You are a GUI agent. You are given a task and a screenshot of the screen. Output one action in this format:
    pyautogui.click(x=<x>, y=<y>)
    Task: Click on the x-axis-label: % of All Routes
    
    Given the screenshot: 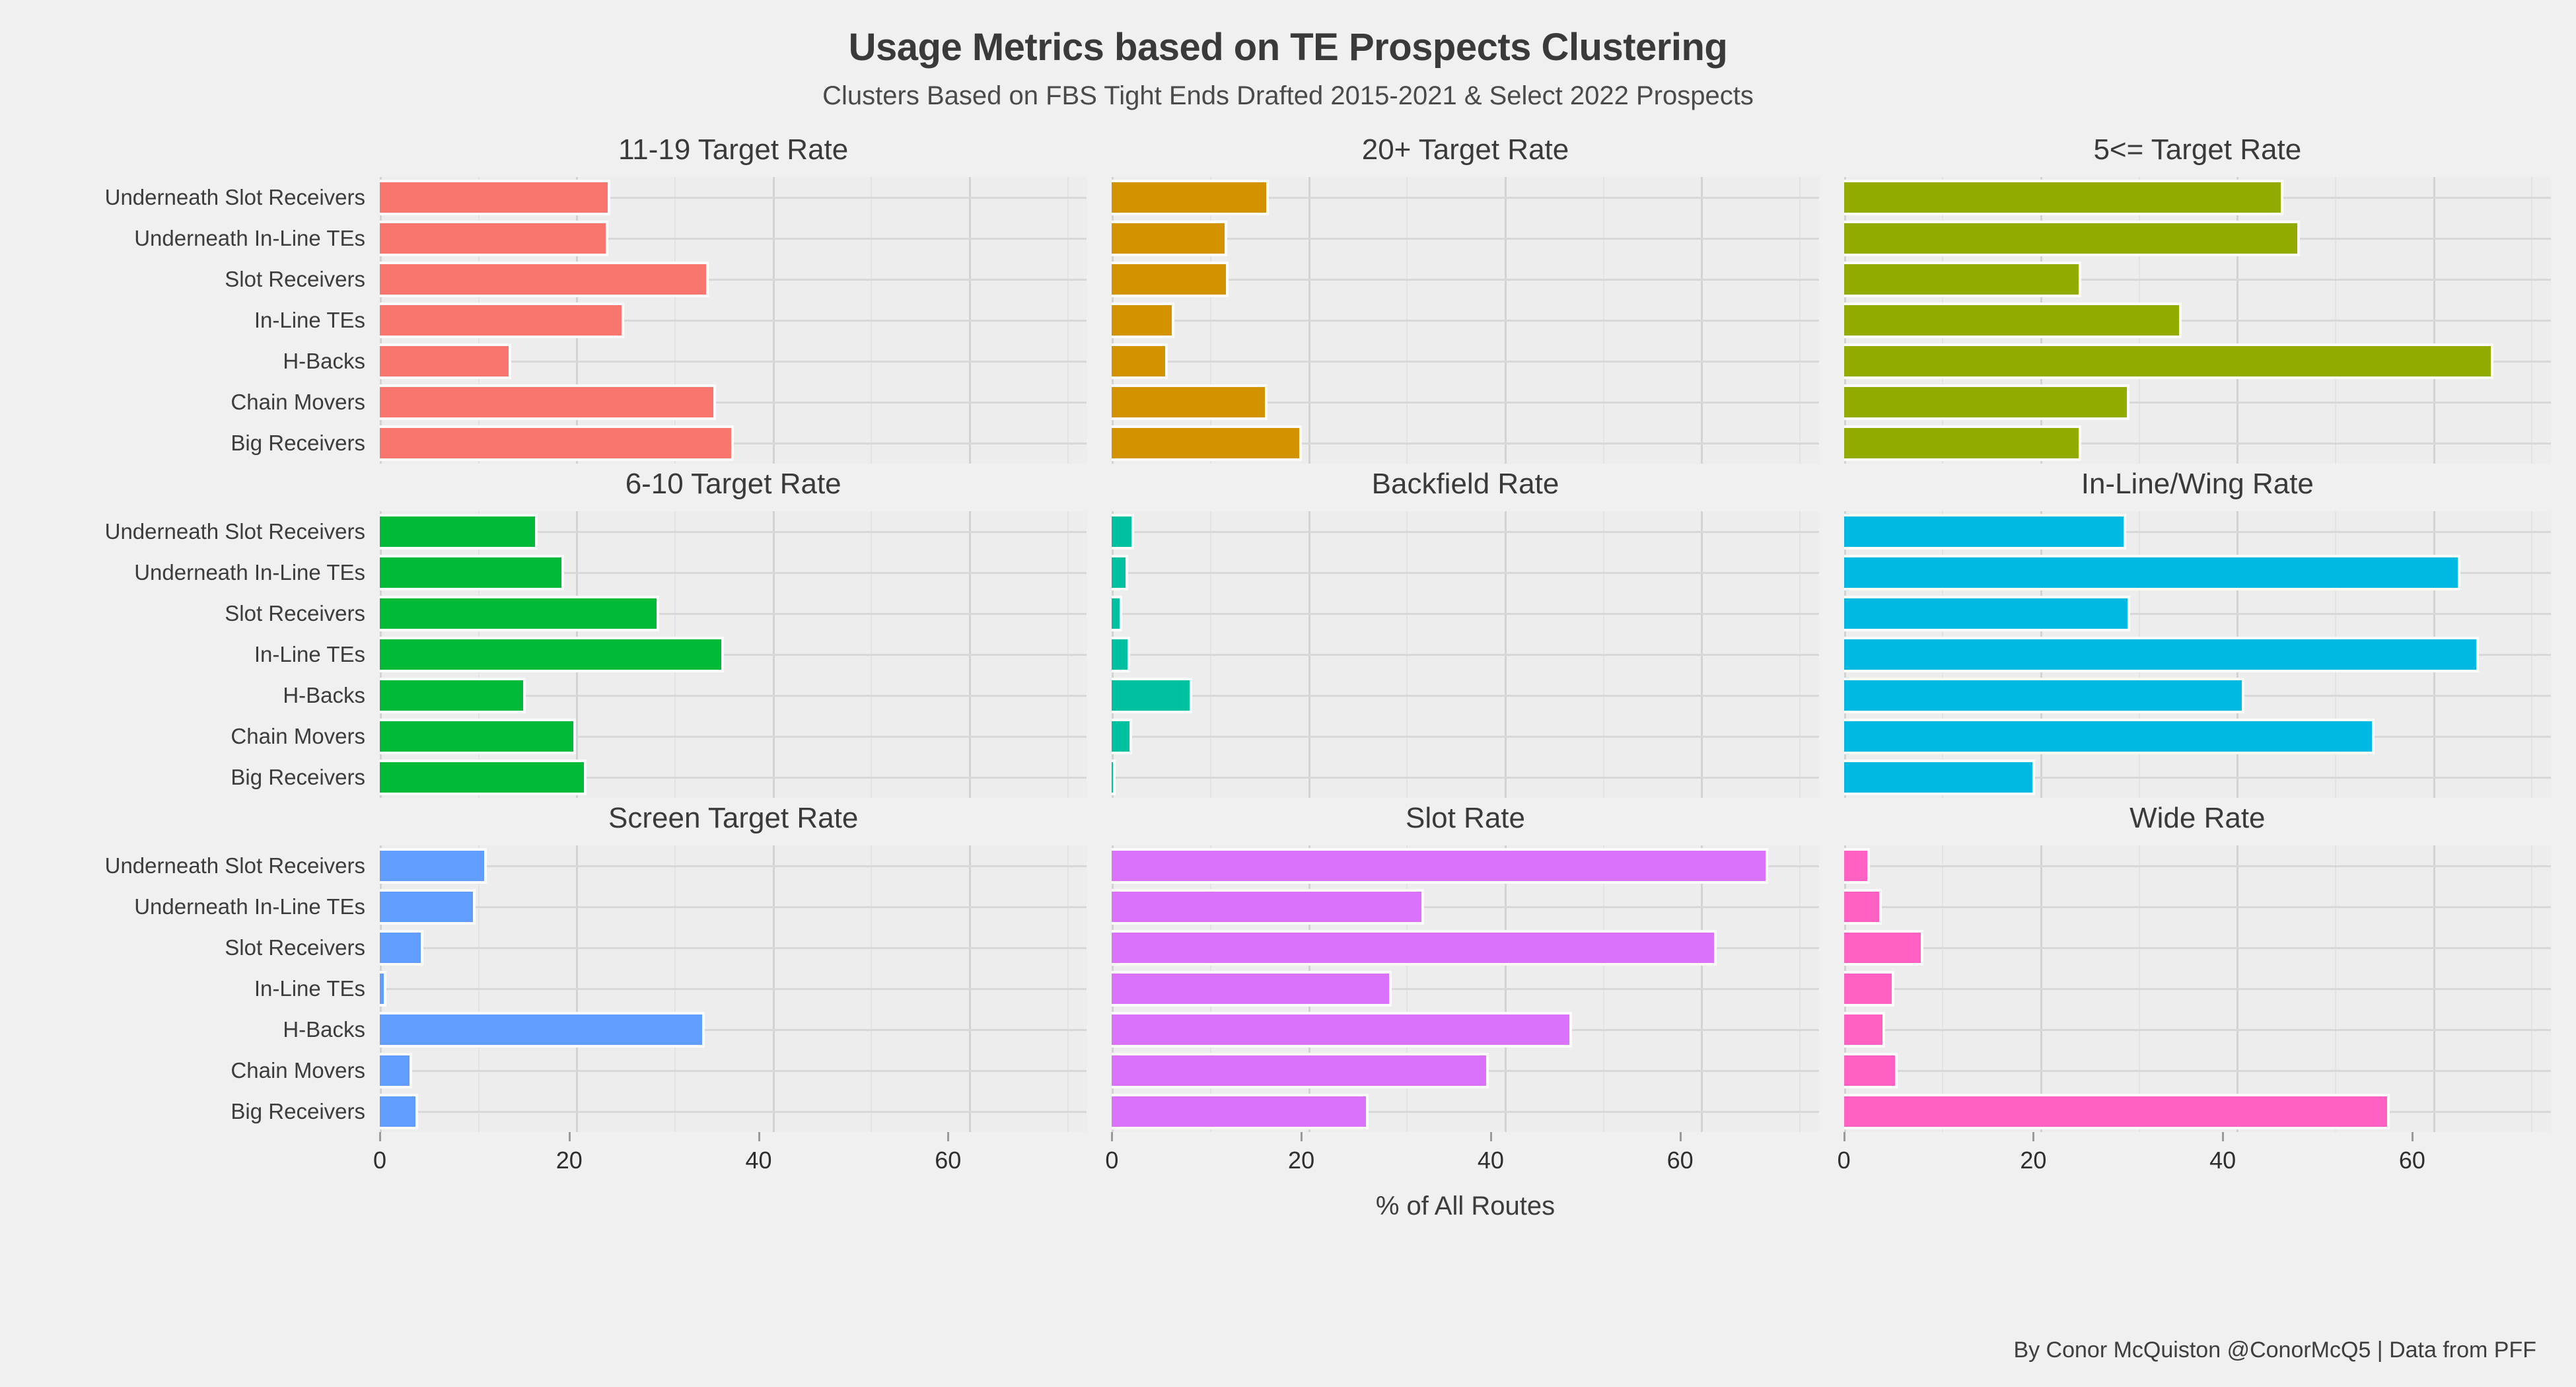 What is the action you would take?
    pyautogui.click(x=1465, y=1206)
    